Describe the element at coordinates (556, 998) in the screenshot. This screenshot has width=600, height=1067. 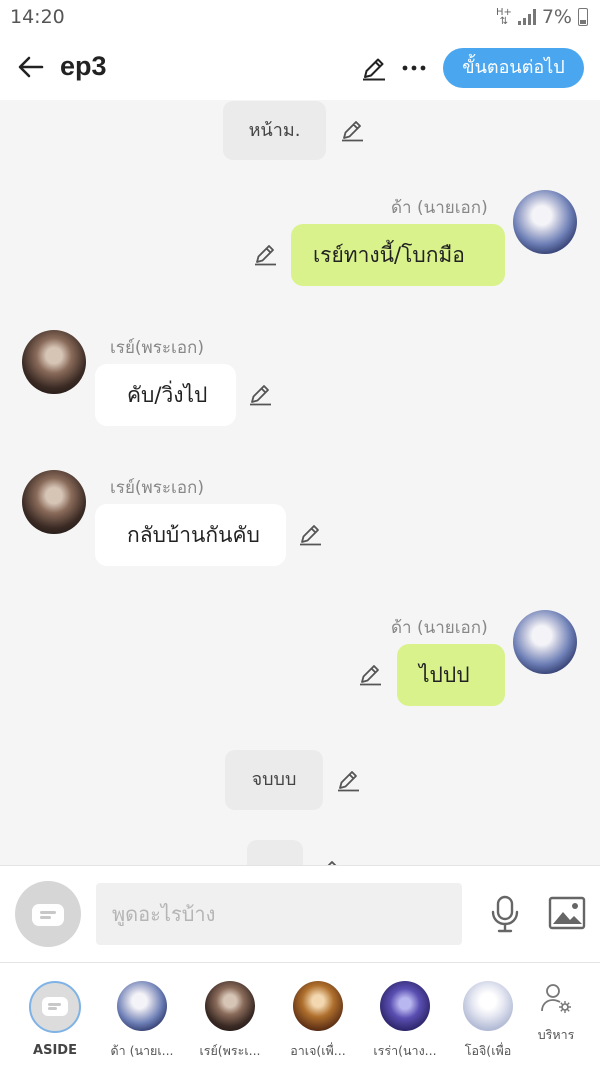
I see `manage-users-icon` at that location.